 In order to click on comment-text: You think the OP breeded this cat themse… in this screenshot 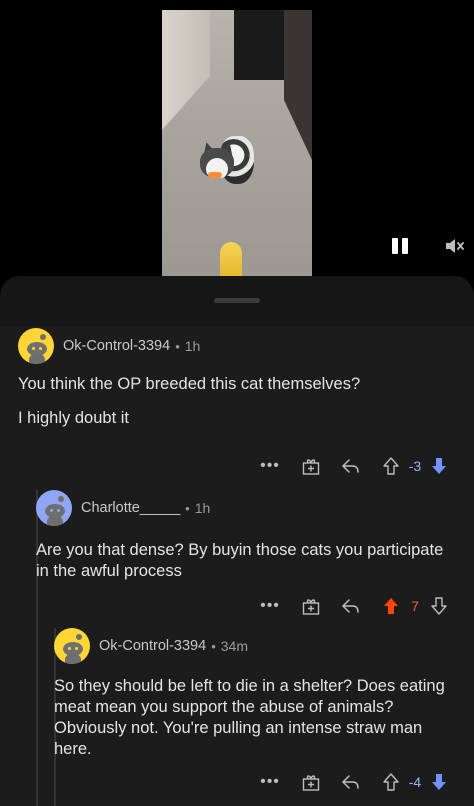, I will do `click(189, 384)`.